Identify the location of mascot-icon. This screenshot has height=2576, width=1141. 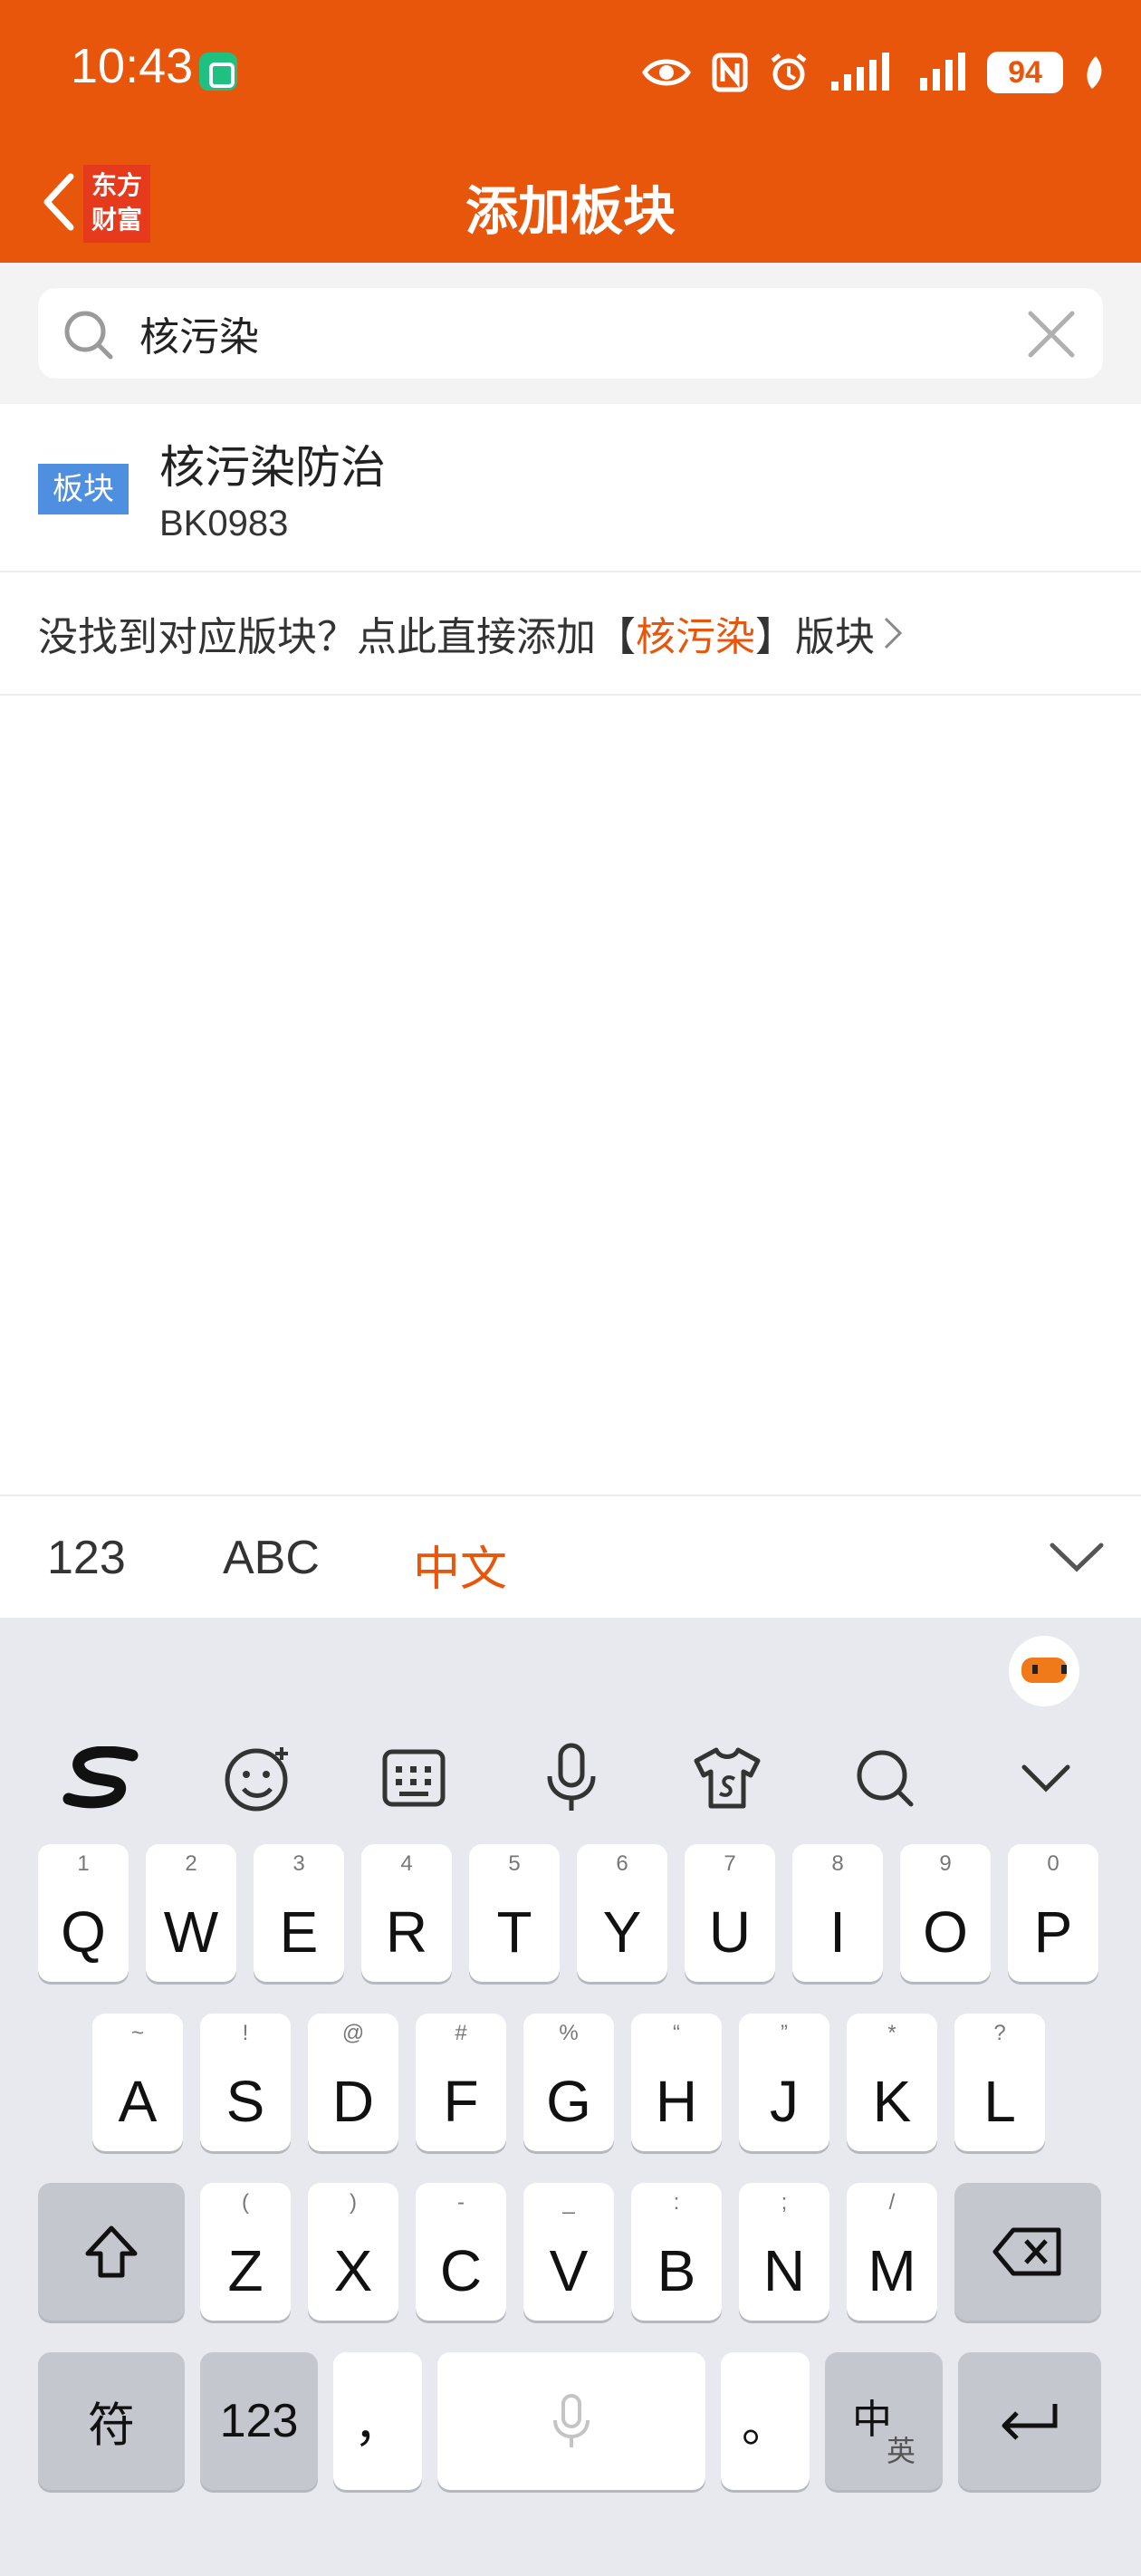
(1044, 1671).